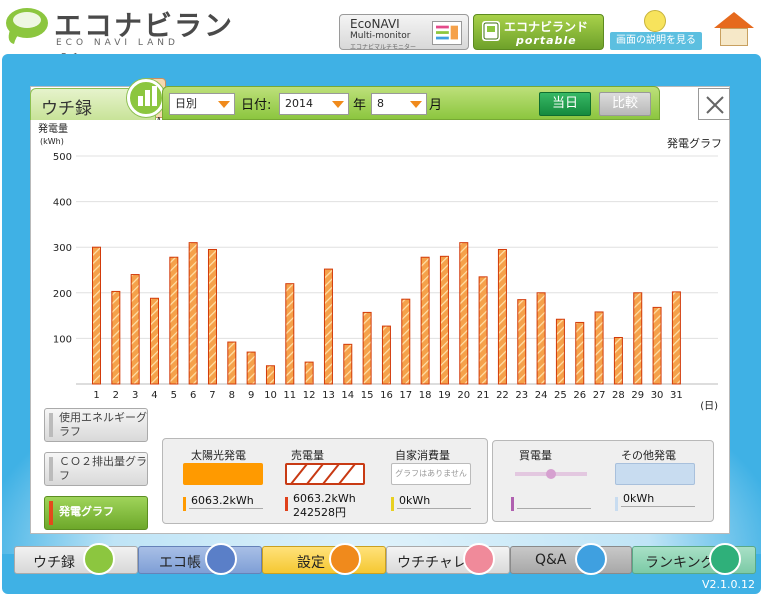 This screenshot has width=763, height=596. What do you see at coordinates (53, 128) in the screenshot?
I see `y-axis-label: 発電量` at bounding box center [53, 128].